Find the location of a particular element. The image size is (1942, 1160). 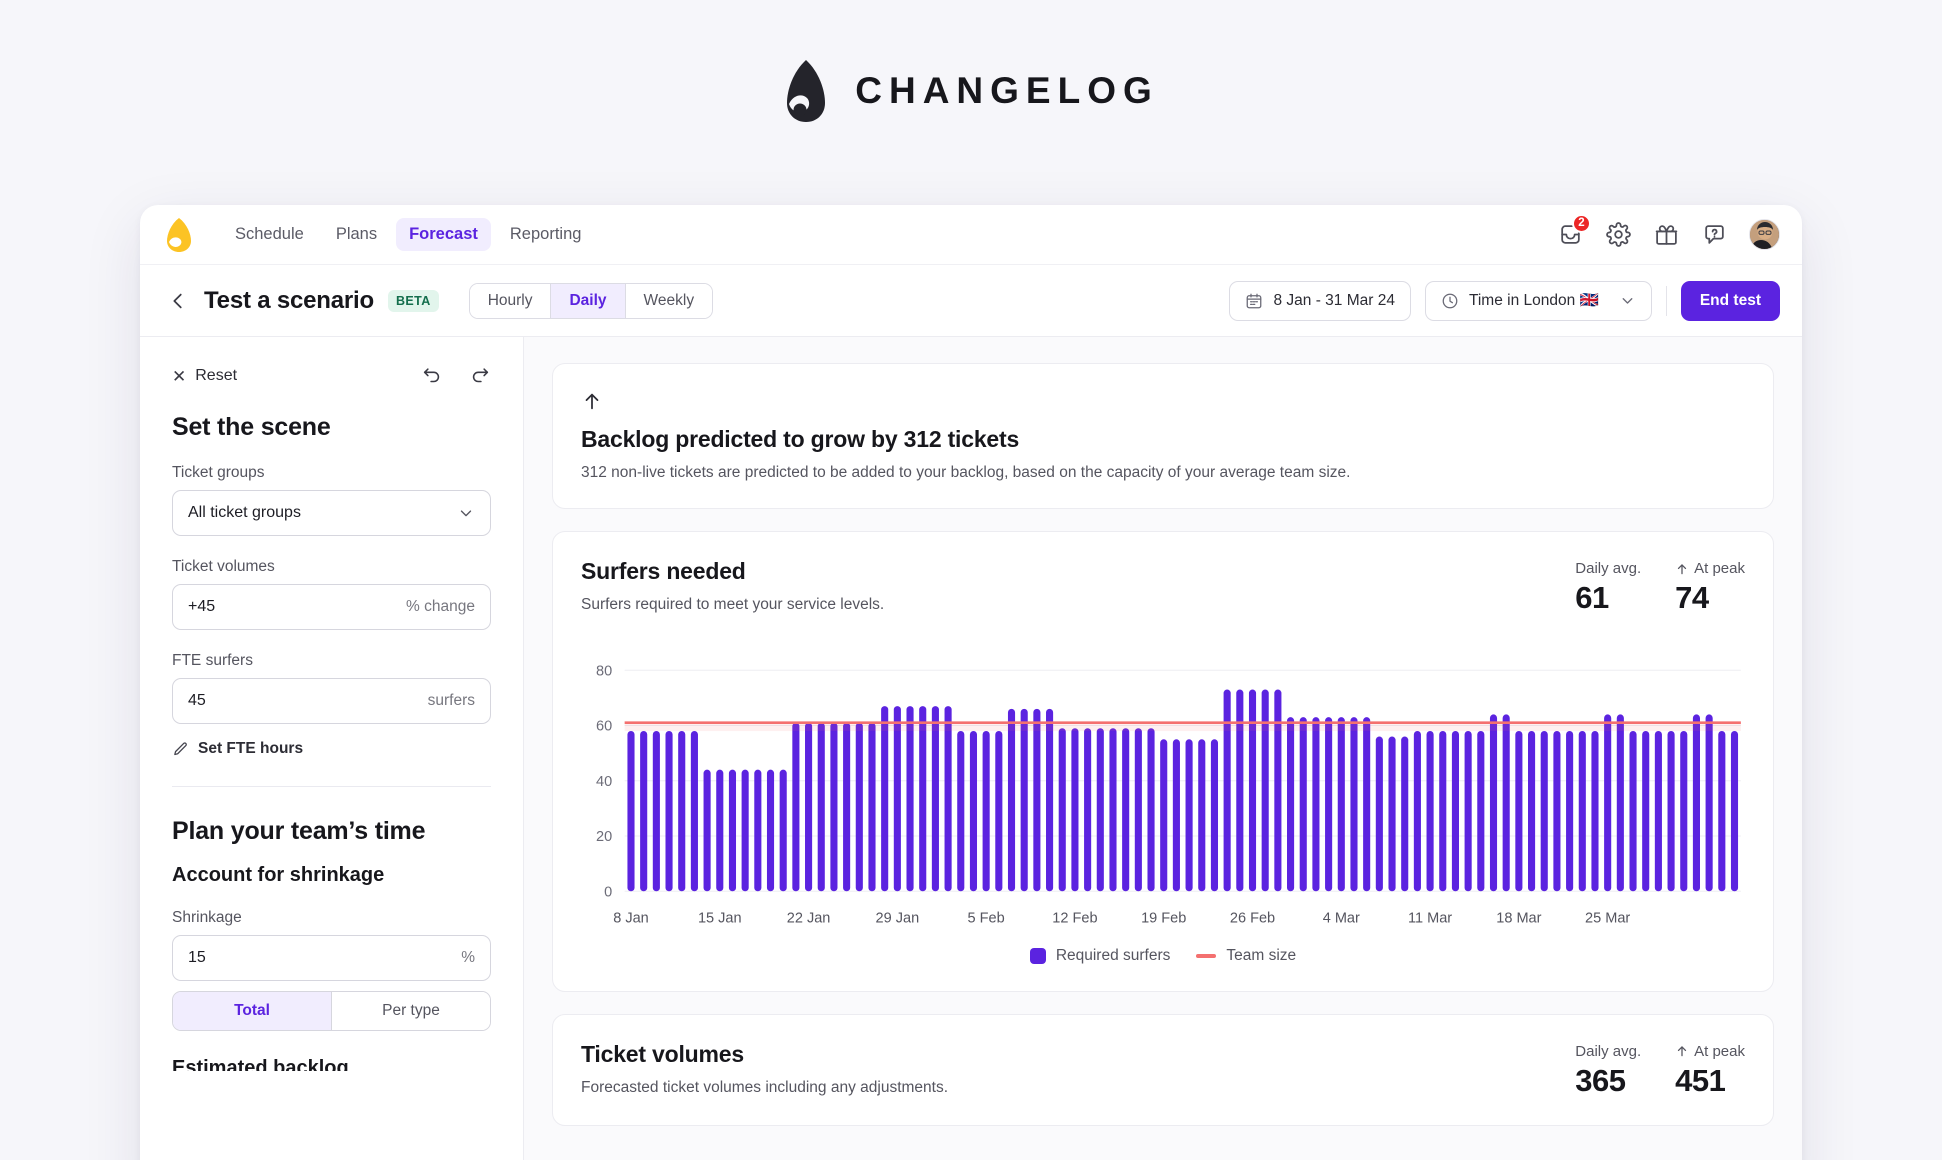

help-icon is located at coordinates (1714, 235).